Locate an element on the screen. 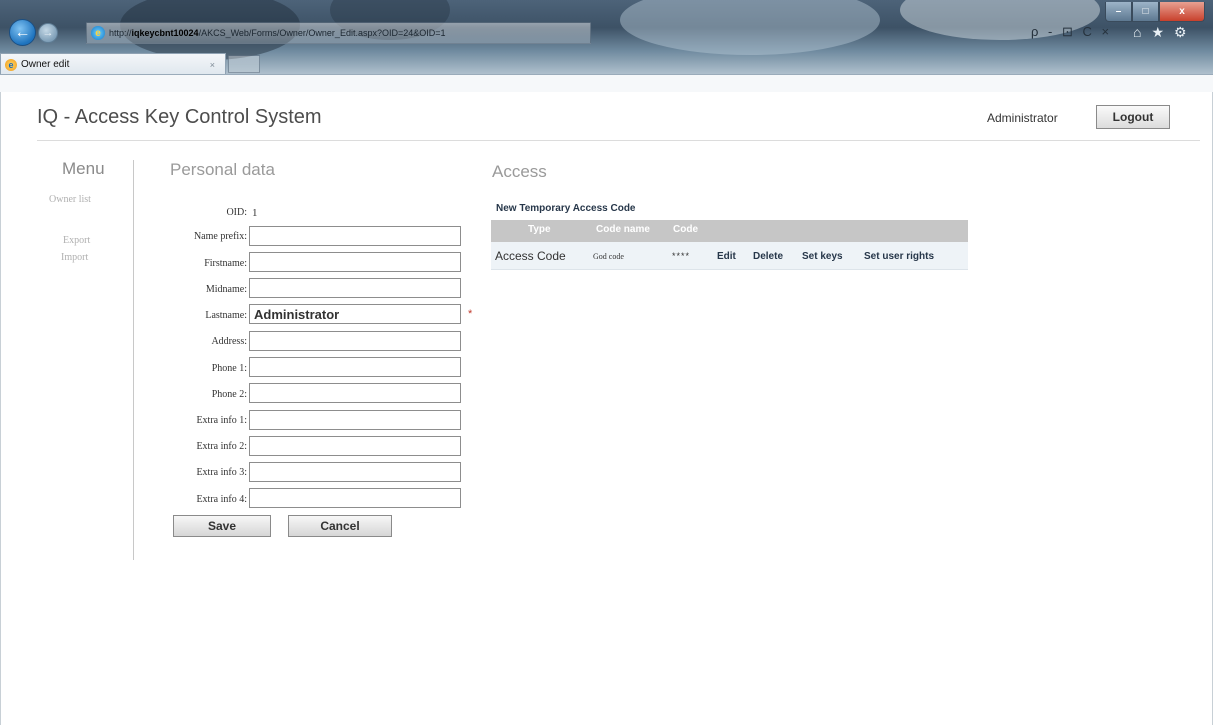 Image resolution: width=1213 pixels, height=725 pixels. column-header-type: Type is located at coordinates (539, 229).